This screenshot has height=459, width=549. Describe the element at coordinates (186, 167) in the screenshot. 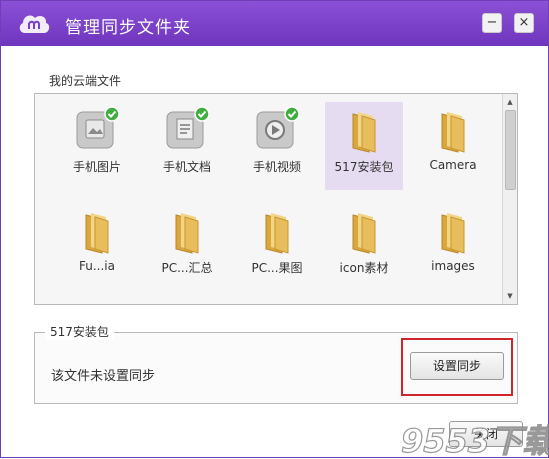

I see `file-item-label: 手机文档` at that location.